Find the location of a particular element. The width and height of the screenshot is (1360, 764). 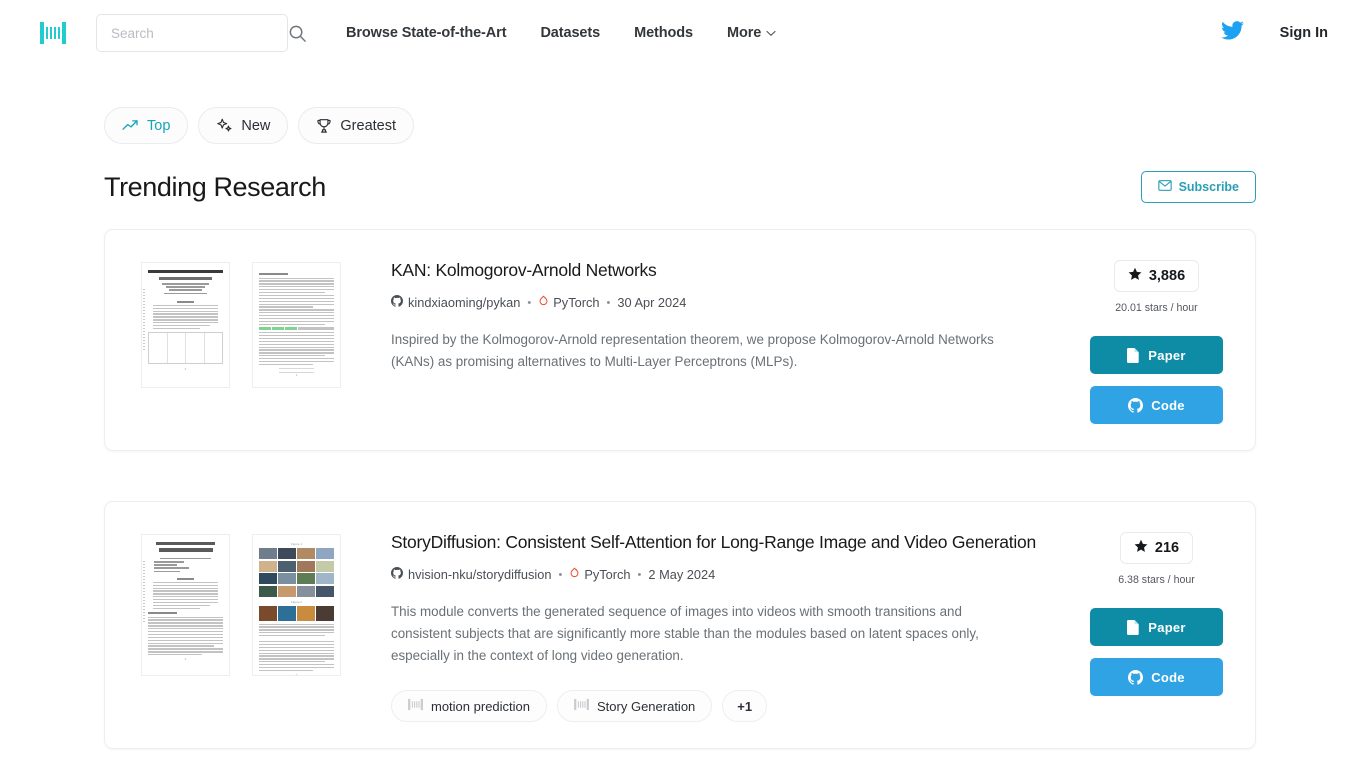

envelope-icon is located at coordinates (1164, 187).